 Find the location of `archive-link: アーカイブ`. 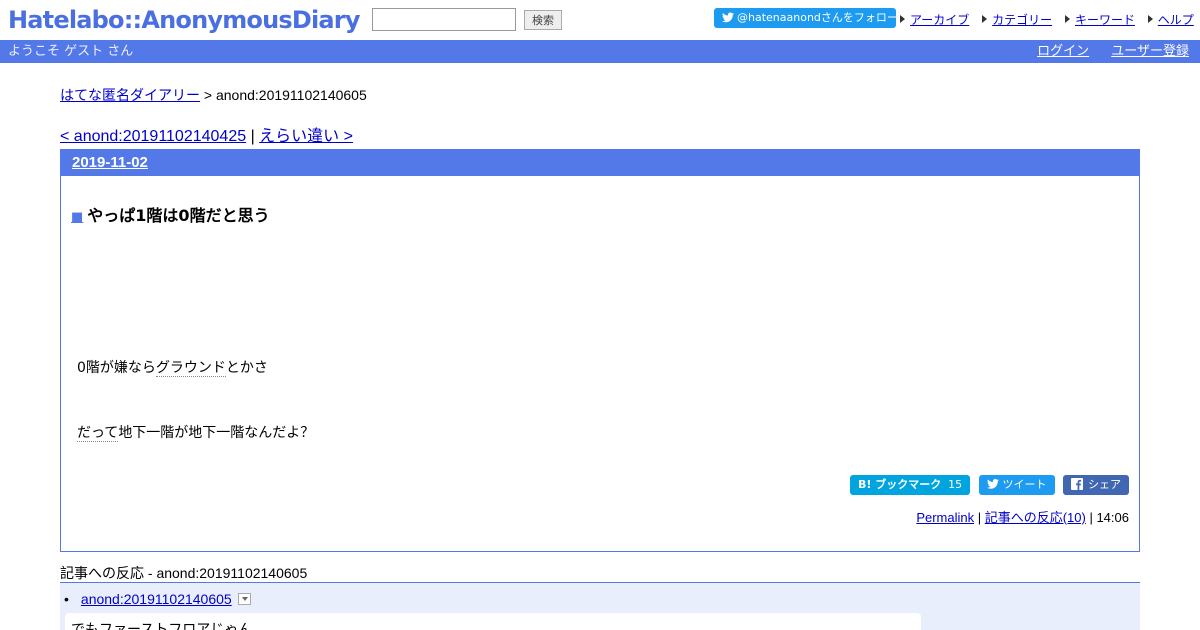

archive-link: アーカイブ is located at coordinates (934, 20).